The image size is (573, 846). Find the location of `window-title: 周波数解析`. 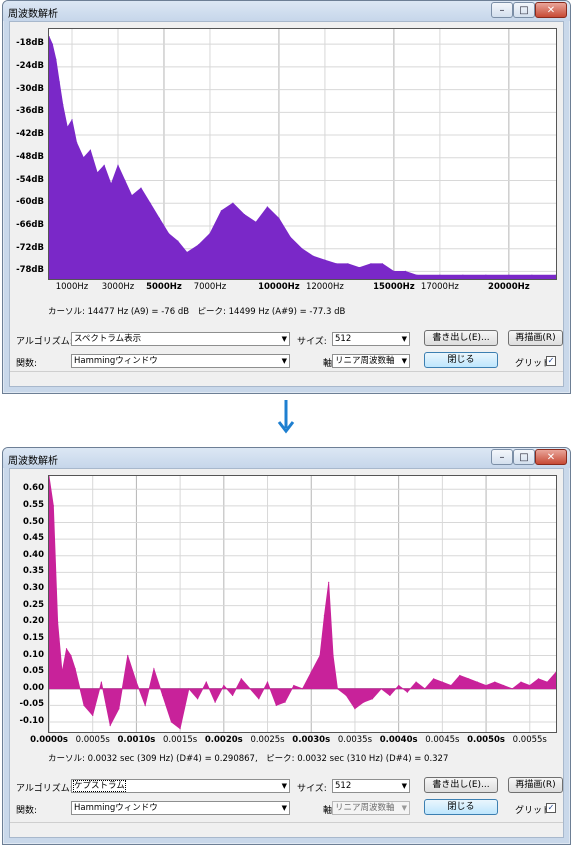

window-title: 周波数解析 is located at coordinates (33, 14).